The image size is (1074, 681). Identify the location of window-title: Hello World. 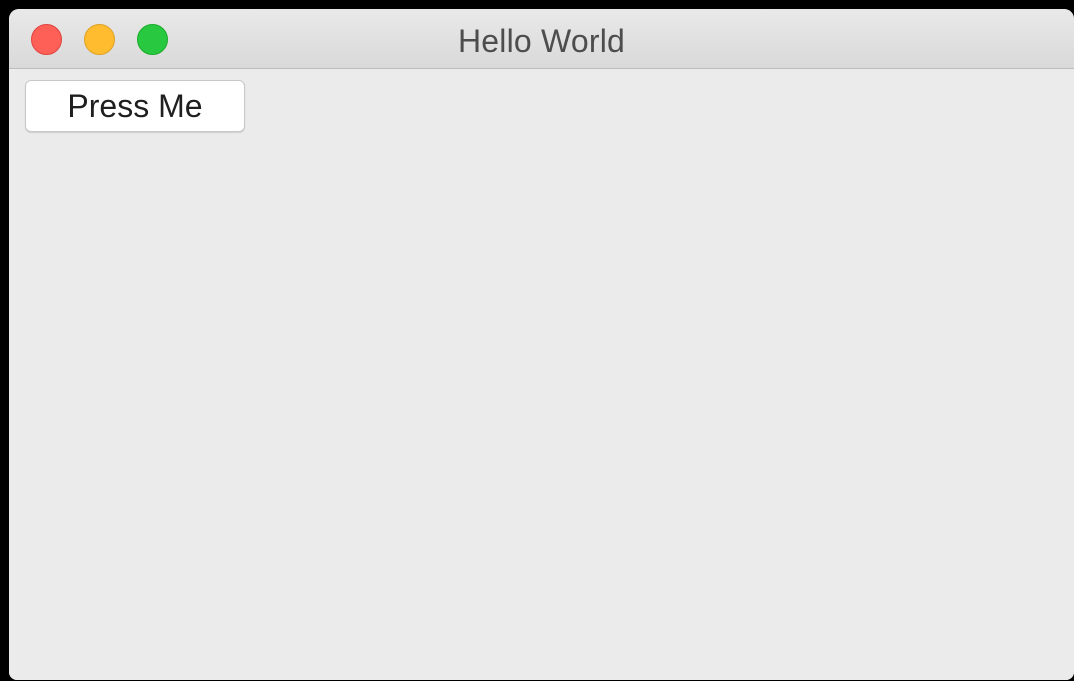
(541, 41).